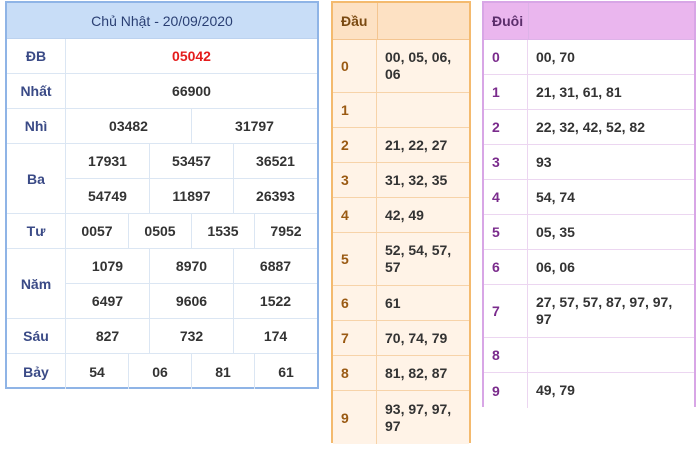  I want to click on duoi-digit: 9, so click(506, 390).